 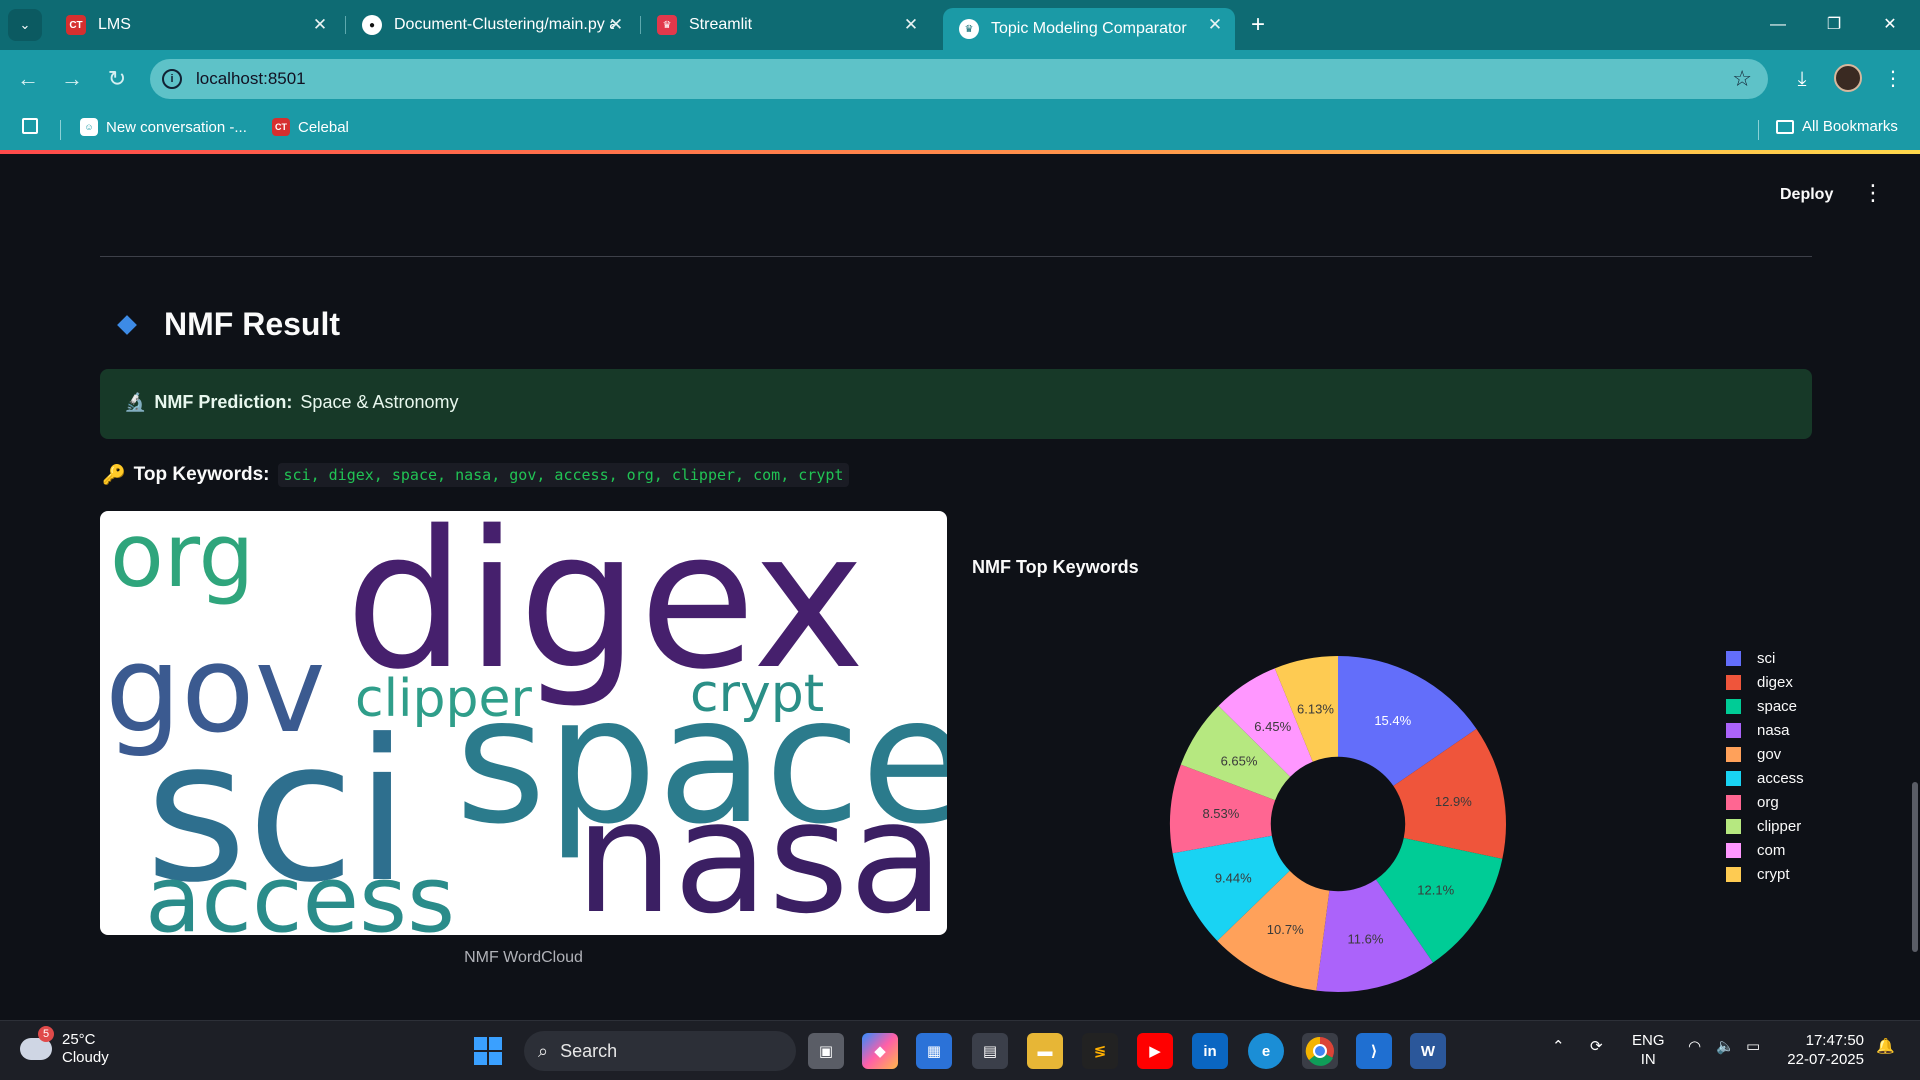 I want to click on page-scrollbar, so click(x=1915, y=867).